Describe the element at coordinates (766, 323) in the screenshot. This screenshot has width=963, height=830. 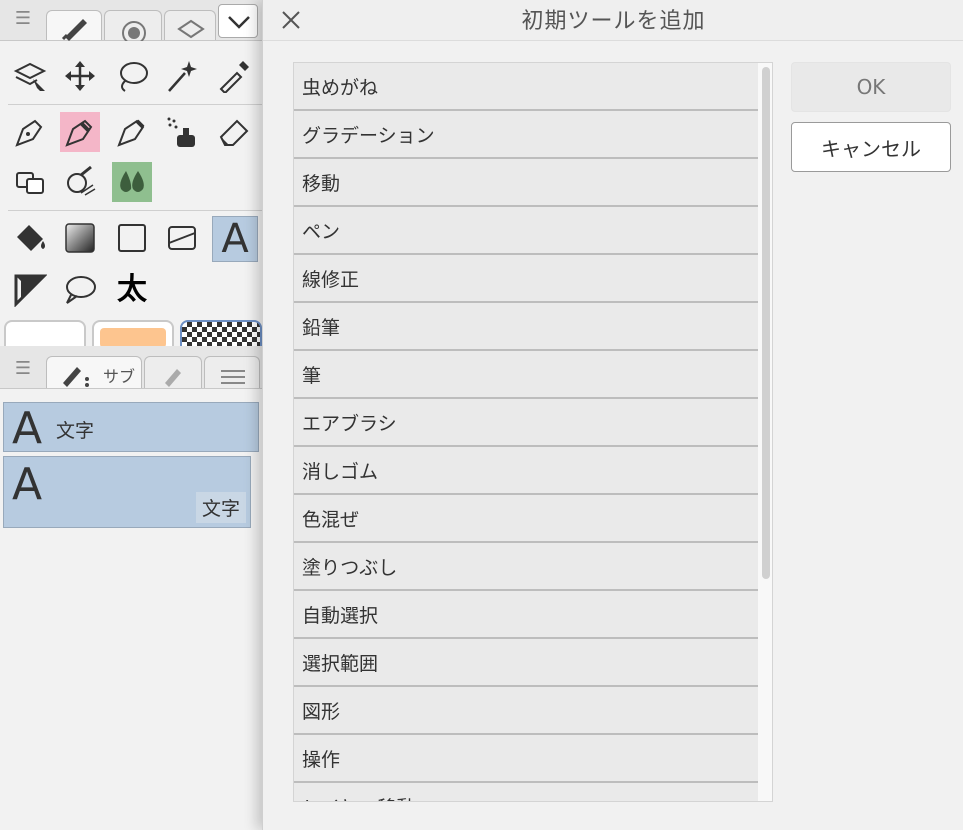
I see `tool-list-scrollbar` at that location.